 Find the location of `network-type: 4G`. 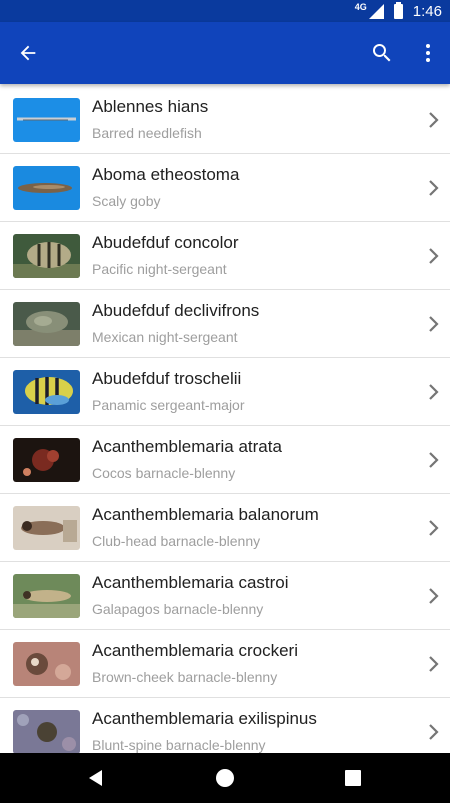

network-type: 4G is located at coordinates (360, 7).